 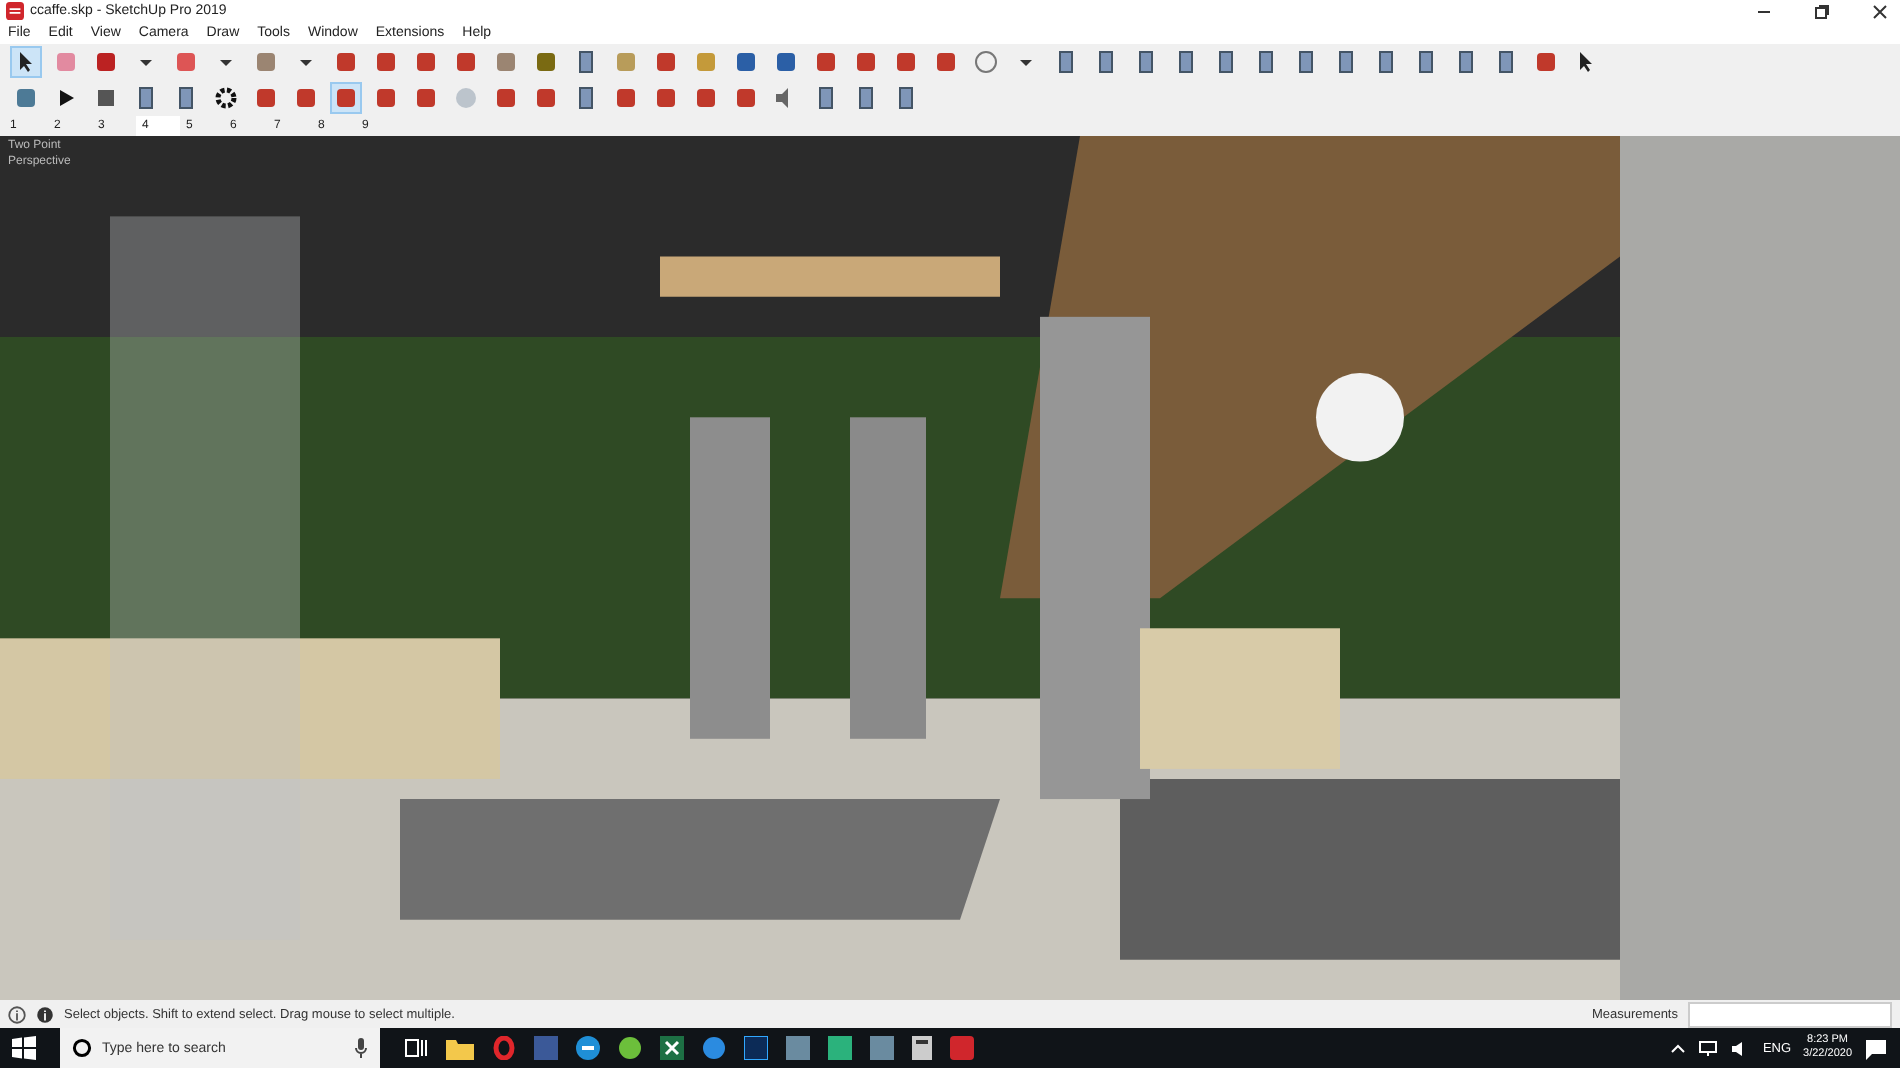 I want to click on task-view-icon, so click(x=416, y=1048).